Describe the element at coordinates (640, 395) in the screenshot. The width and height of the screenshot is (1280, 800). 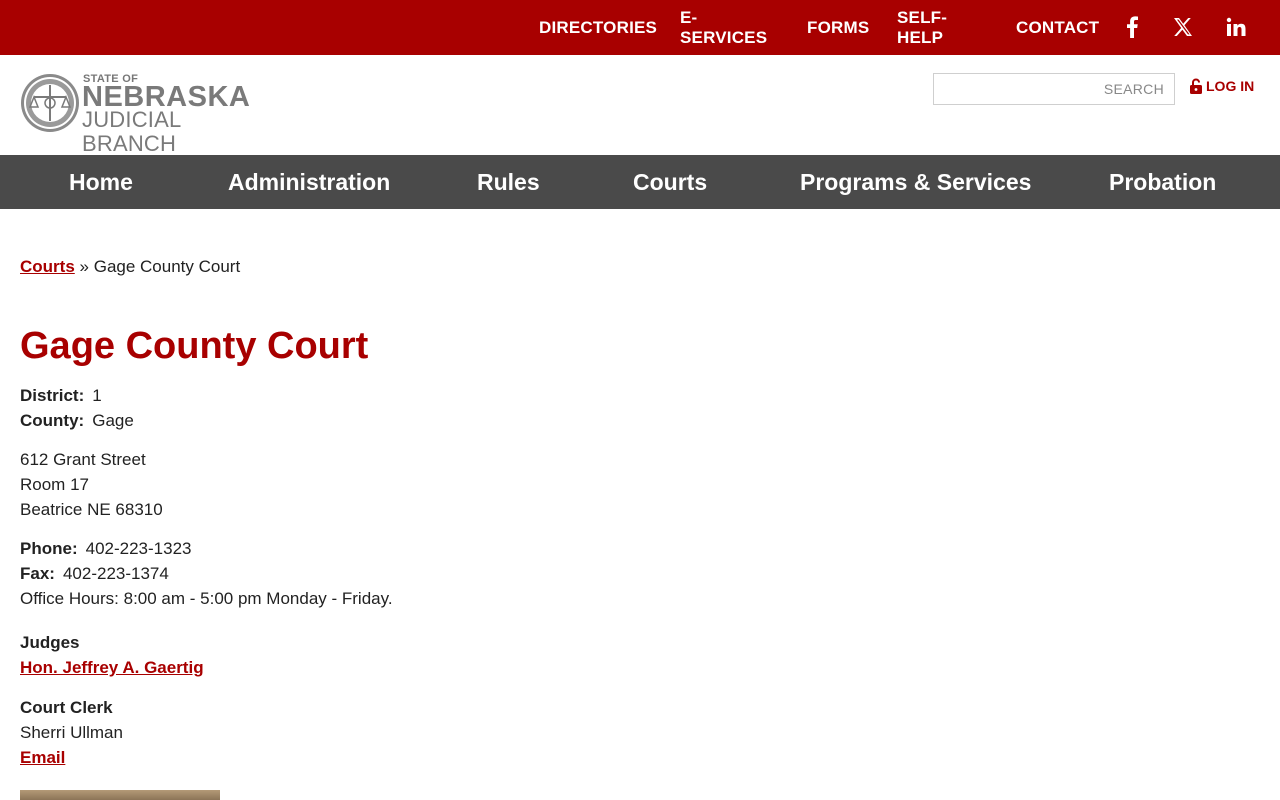
I see `district-row: District: 1` at that location.